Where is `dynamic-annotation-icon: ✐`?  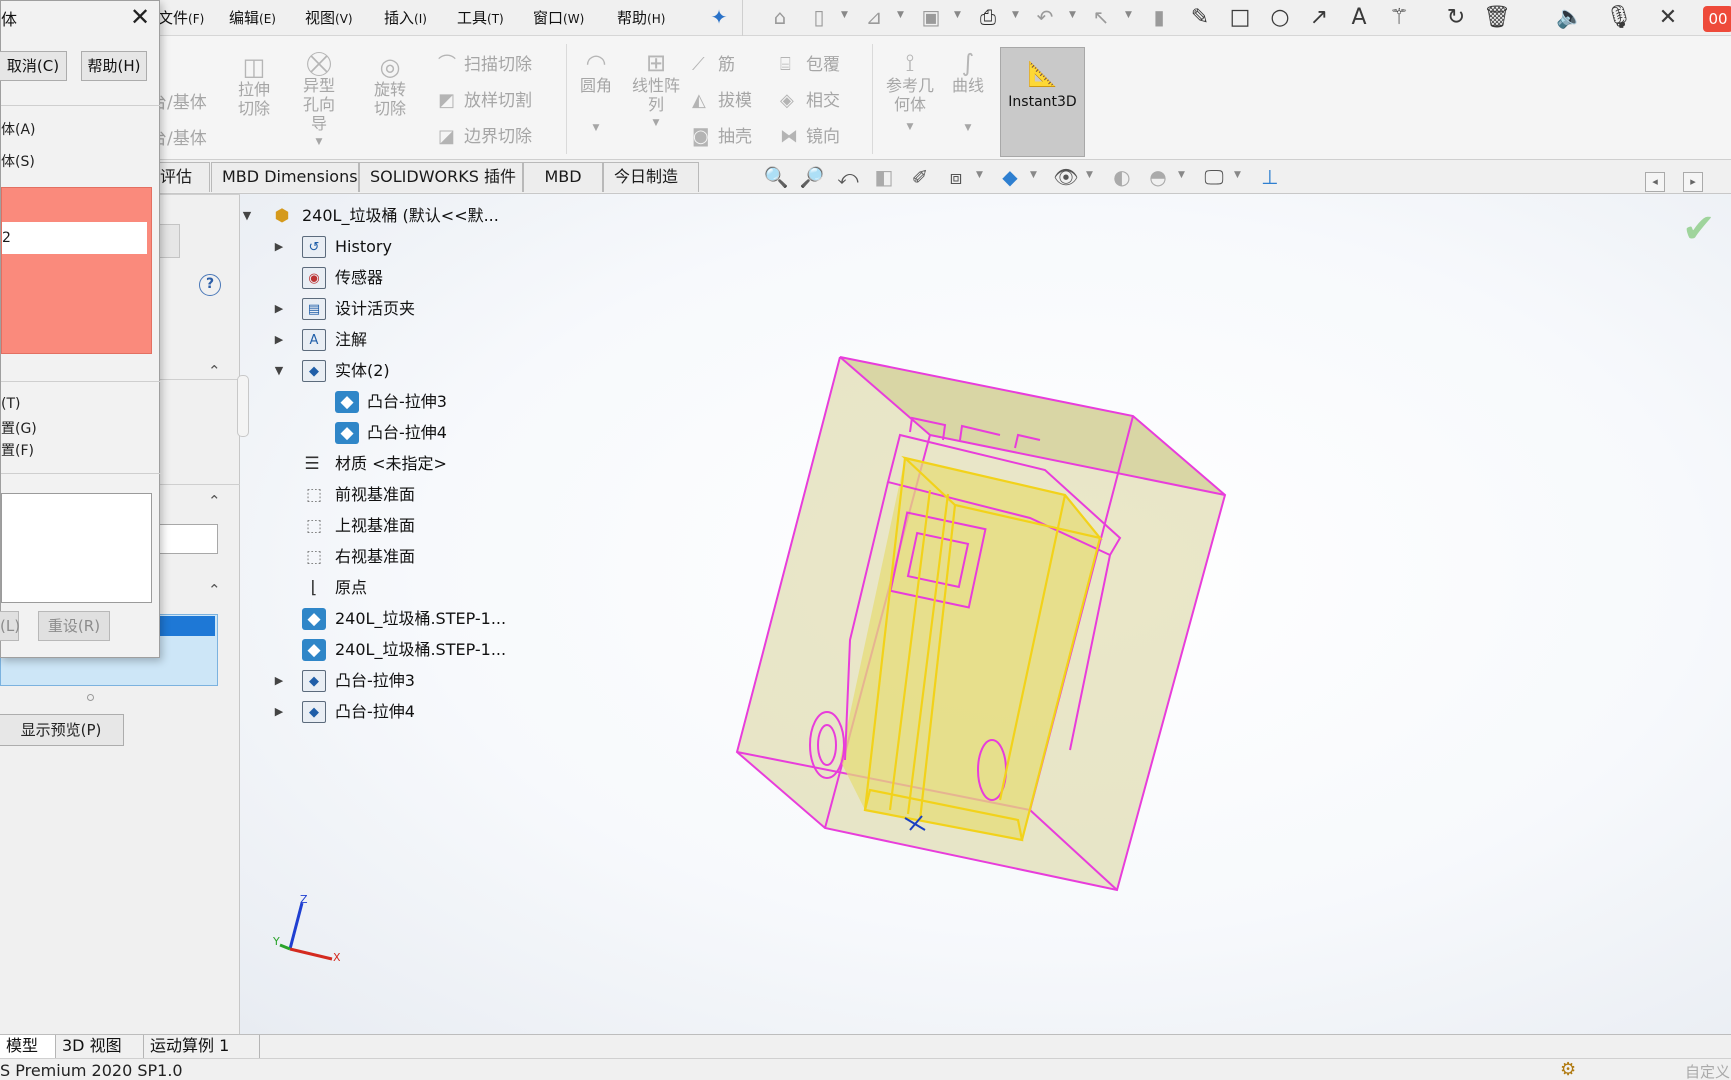
dynamic-annotation-icon: ✐ is located at coordinates (920, 177).